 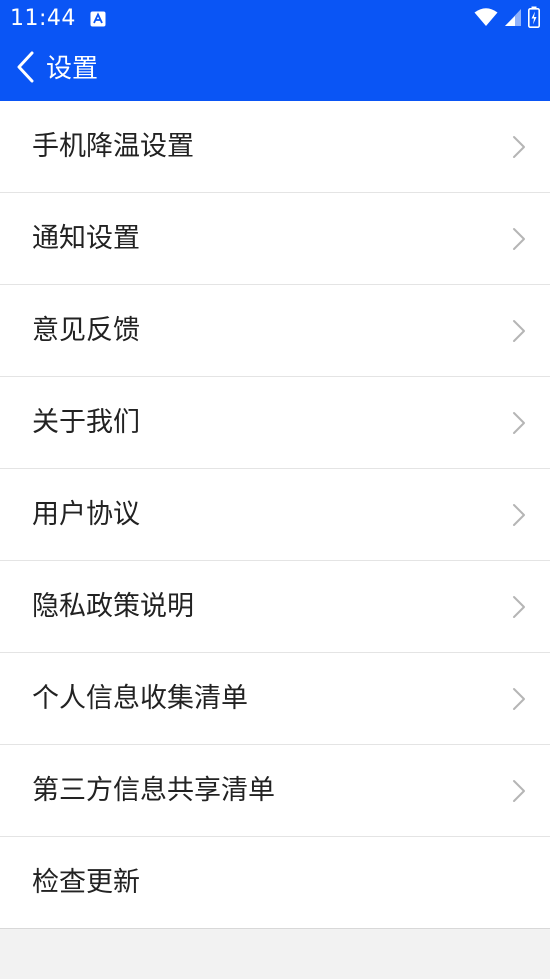 What do you see at coordinates (113, 606) in the screenshot?
I see `settings-item-label: 隐私政策说明` at bounding box center [113, 606].